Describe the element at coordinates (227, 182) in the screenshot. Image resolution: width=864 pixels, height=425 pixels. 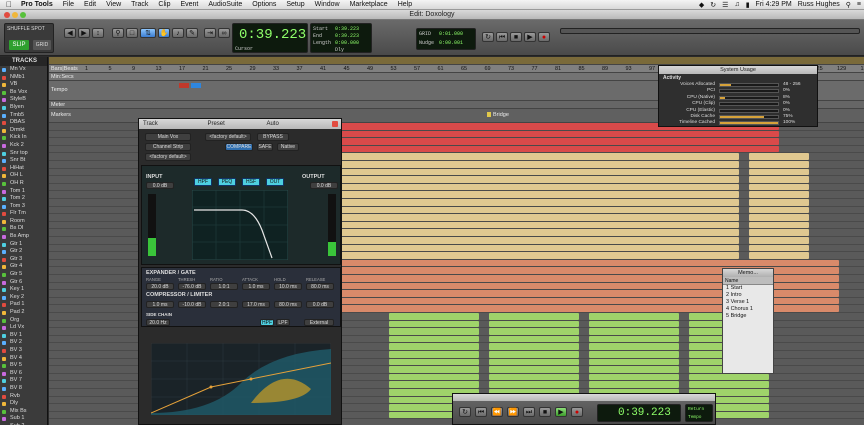
I see `eq-peq-toggle: PEQ` at that location.